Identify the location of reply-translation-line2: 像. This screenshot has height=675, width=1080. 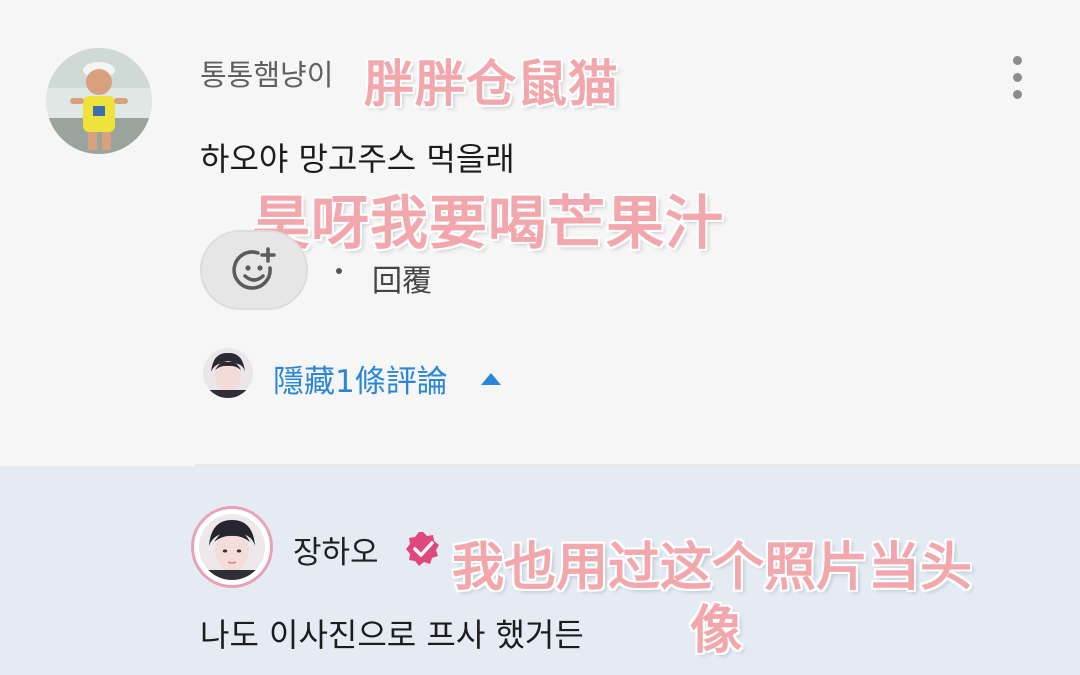
(716, 631).